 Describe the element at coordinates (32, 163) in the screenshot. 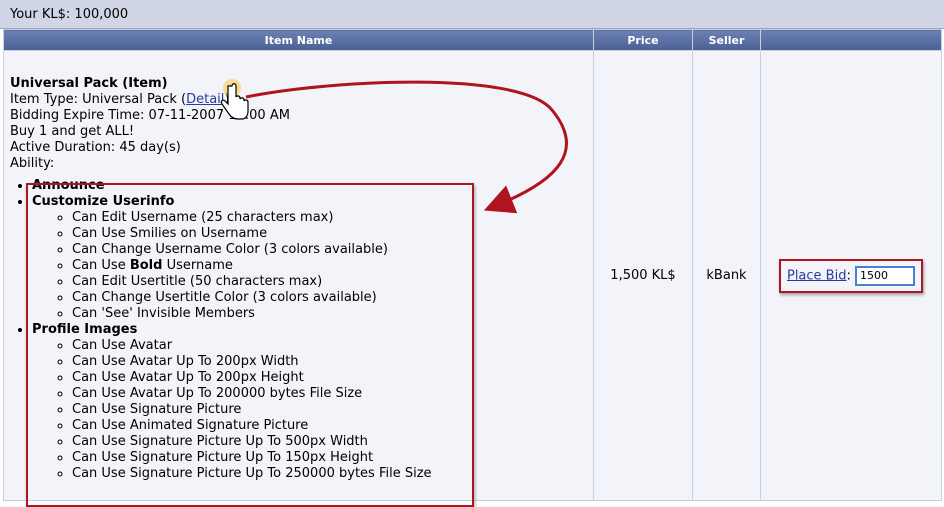

I see `ability-label: Ability:` at that location.